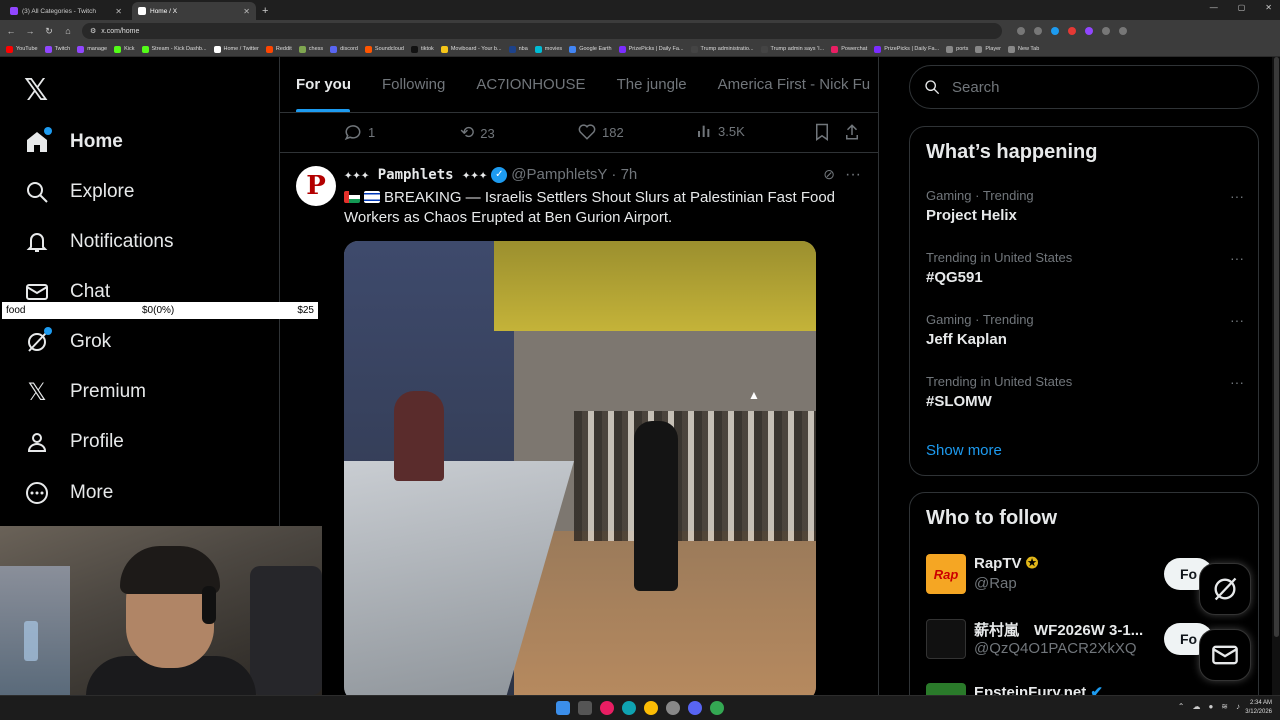  Describe the element at coordinates (1086, 689) in the screenshot. I see `follow-suggestion: EpsteinFury.net ✔` at that location.